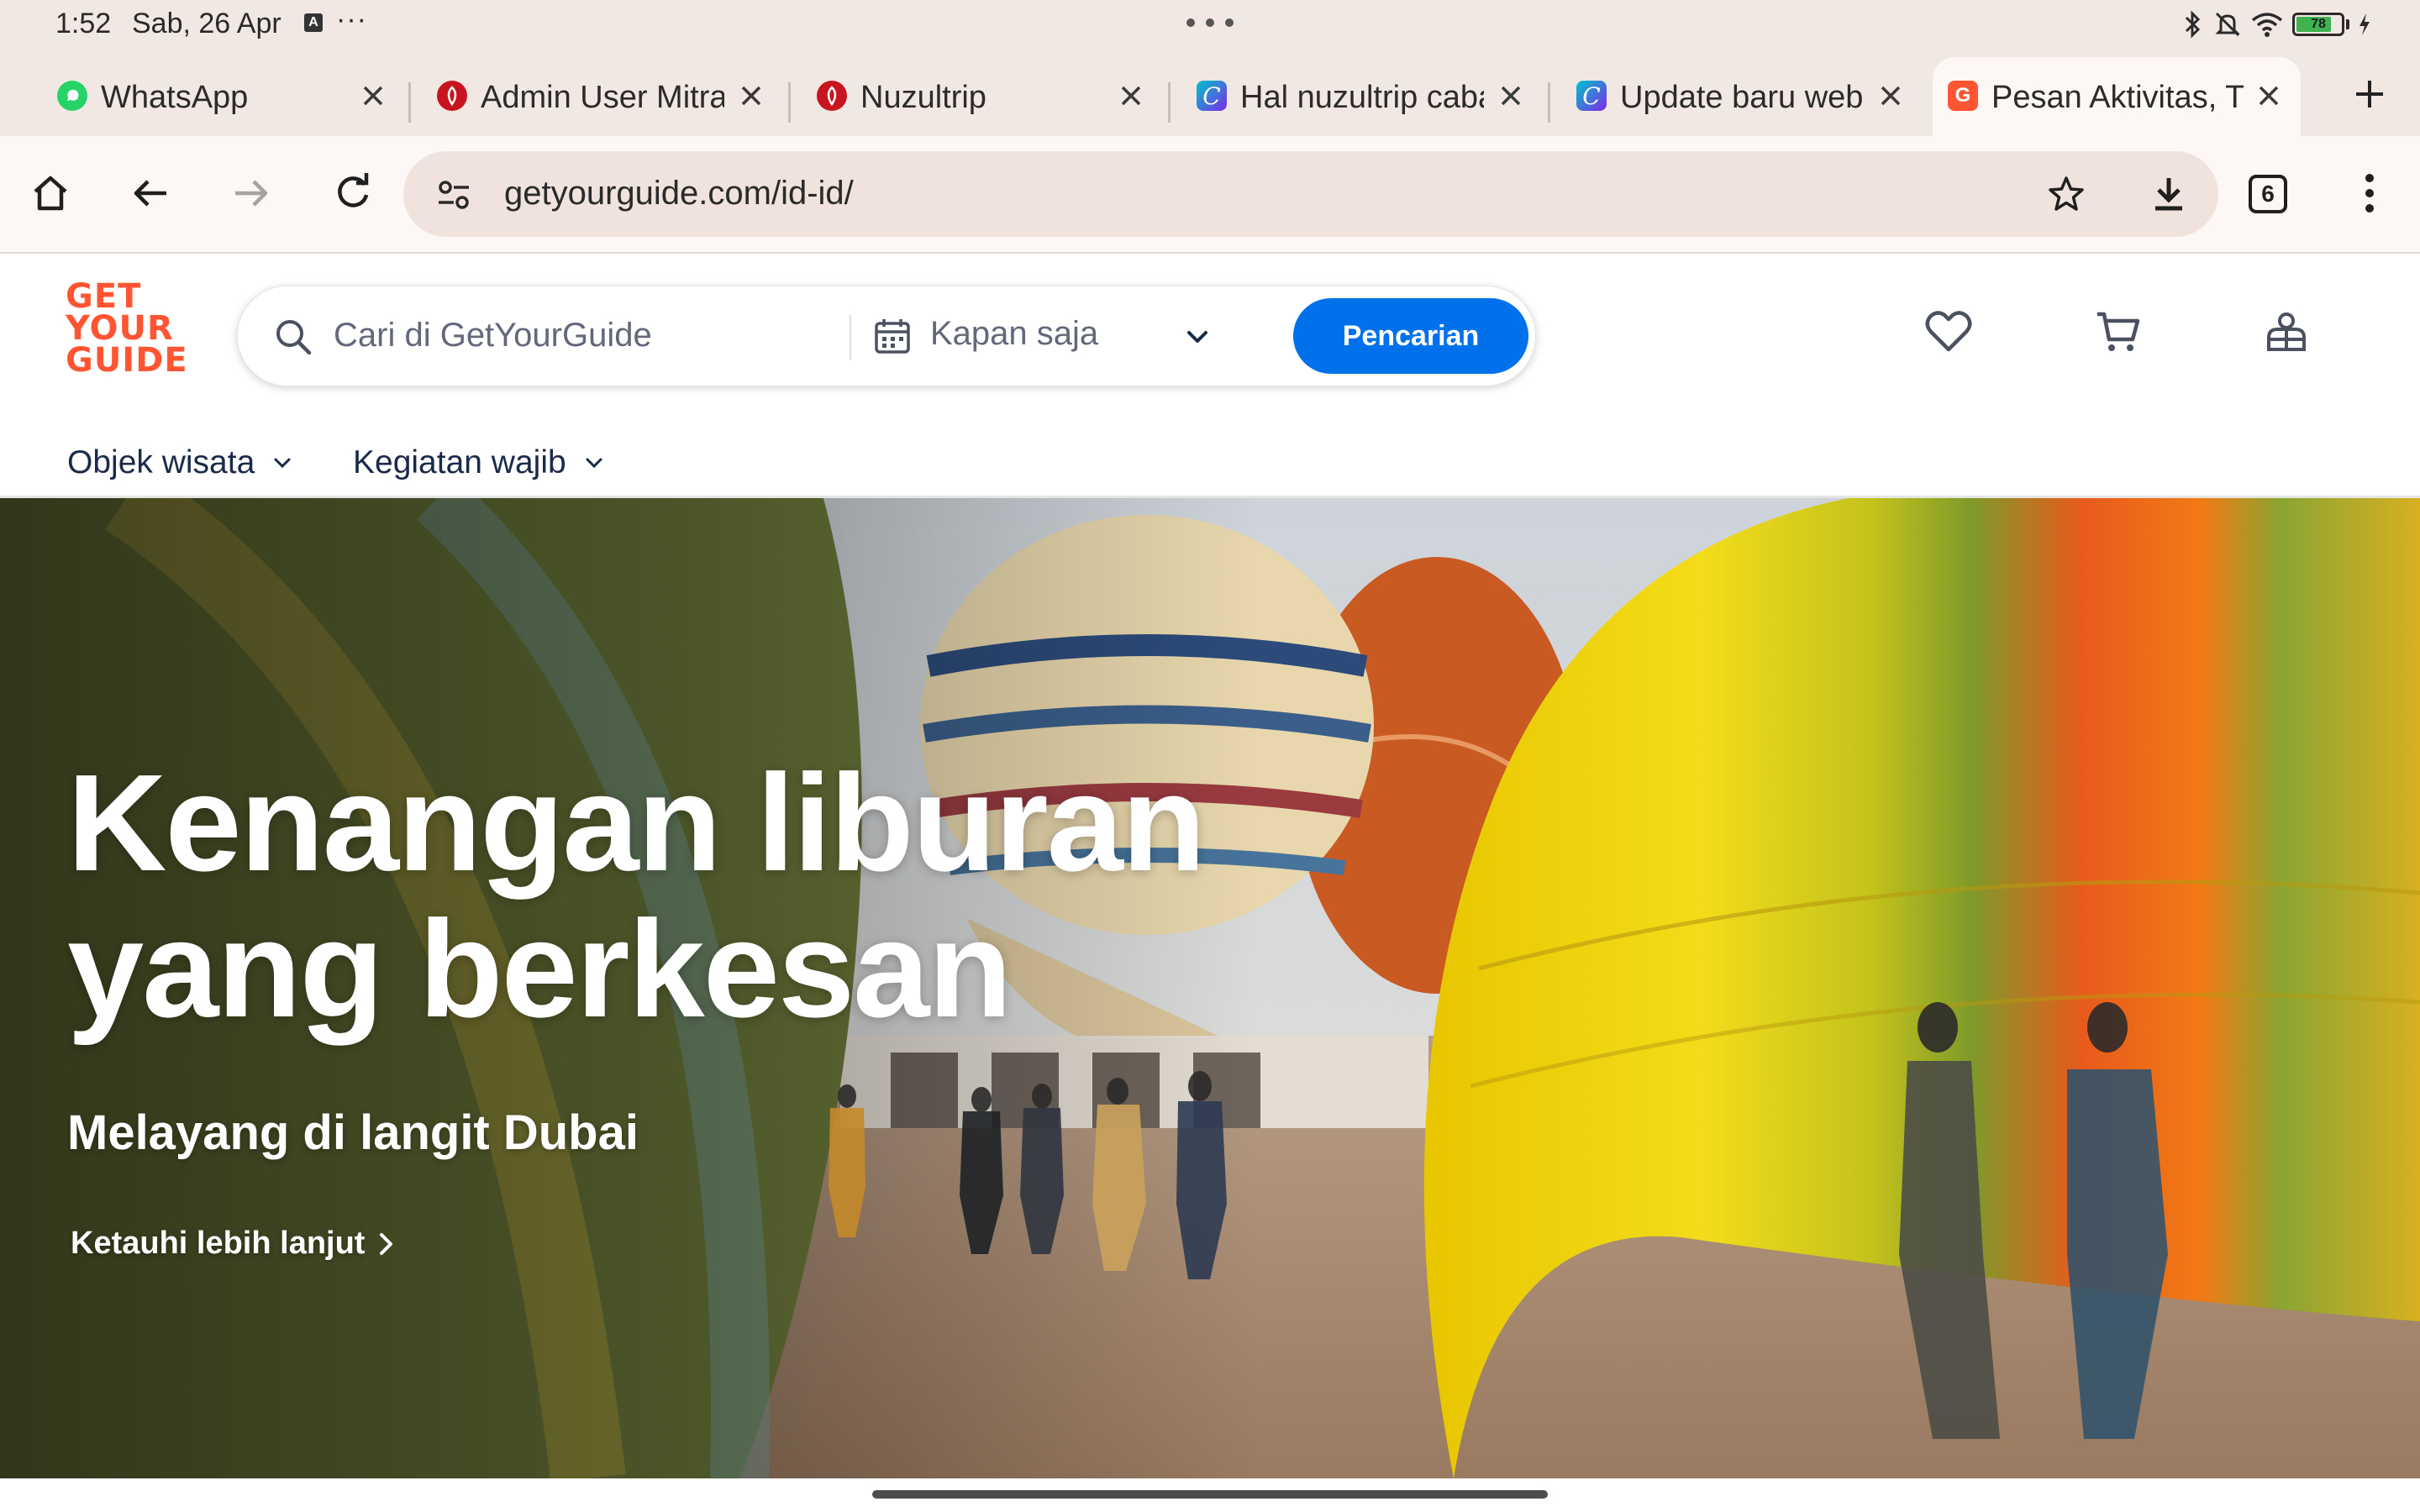  Describe the element at coordinates (161, 462) in the screenshot. I see `nav-label: Objek wisata` at that location.